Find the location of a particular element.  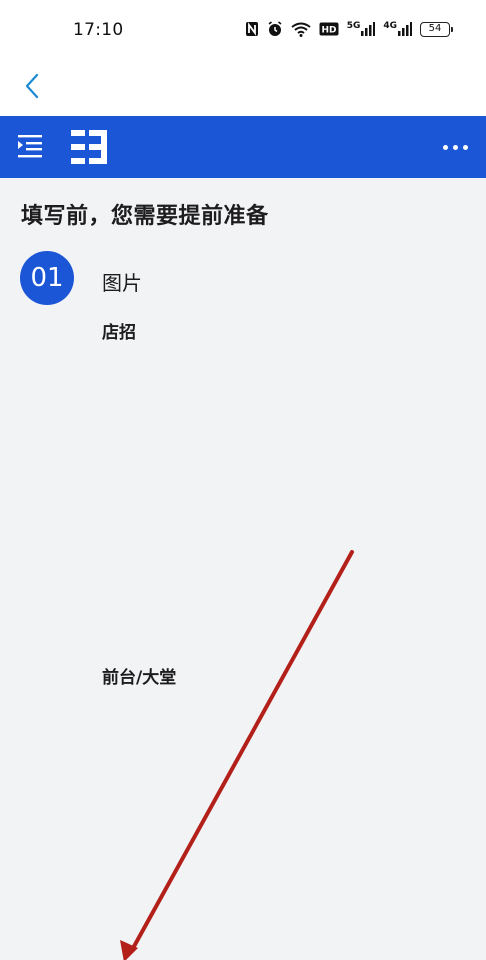

alarm-icon is located at coordinates (275, 29).